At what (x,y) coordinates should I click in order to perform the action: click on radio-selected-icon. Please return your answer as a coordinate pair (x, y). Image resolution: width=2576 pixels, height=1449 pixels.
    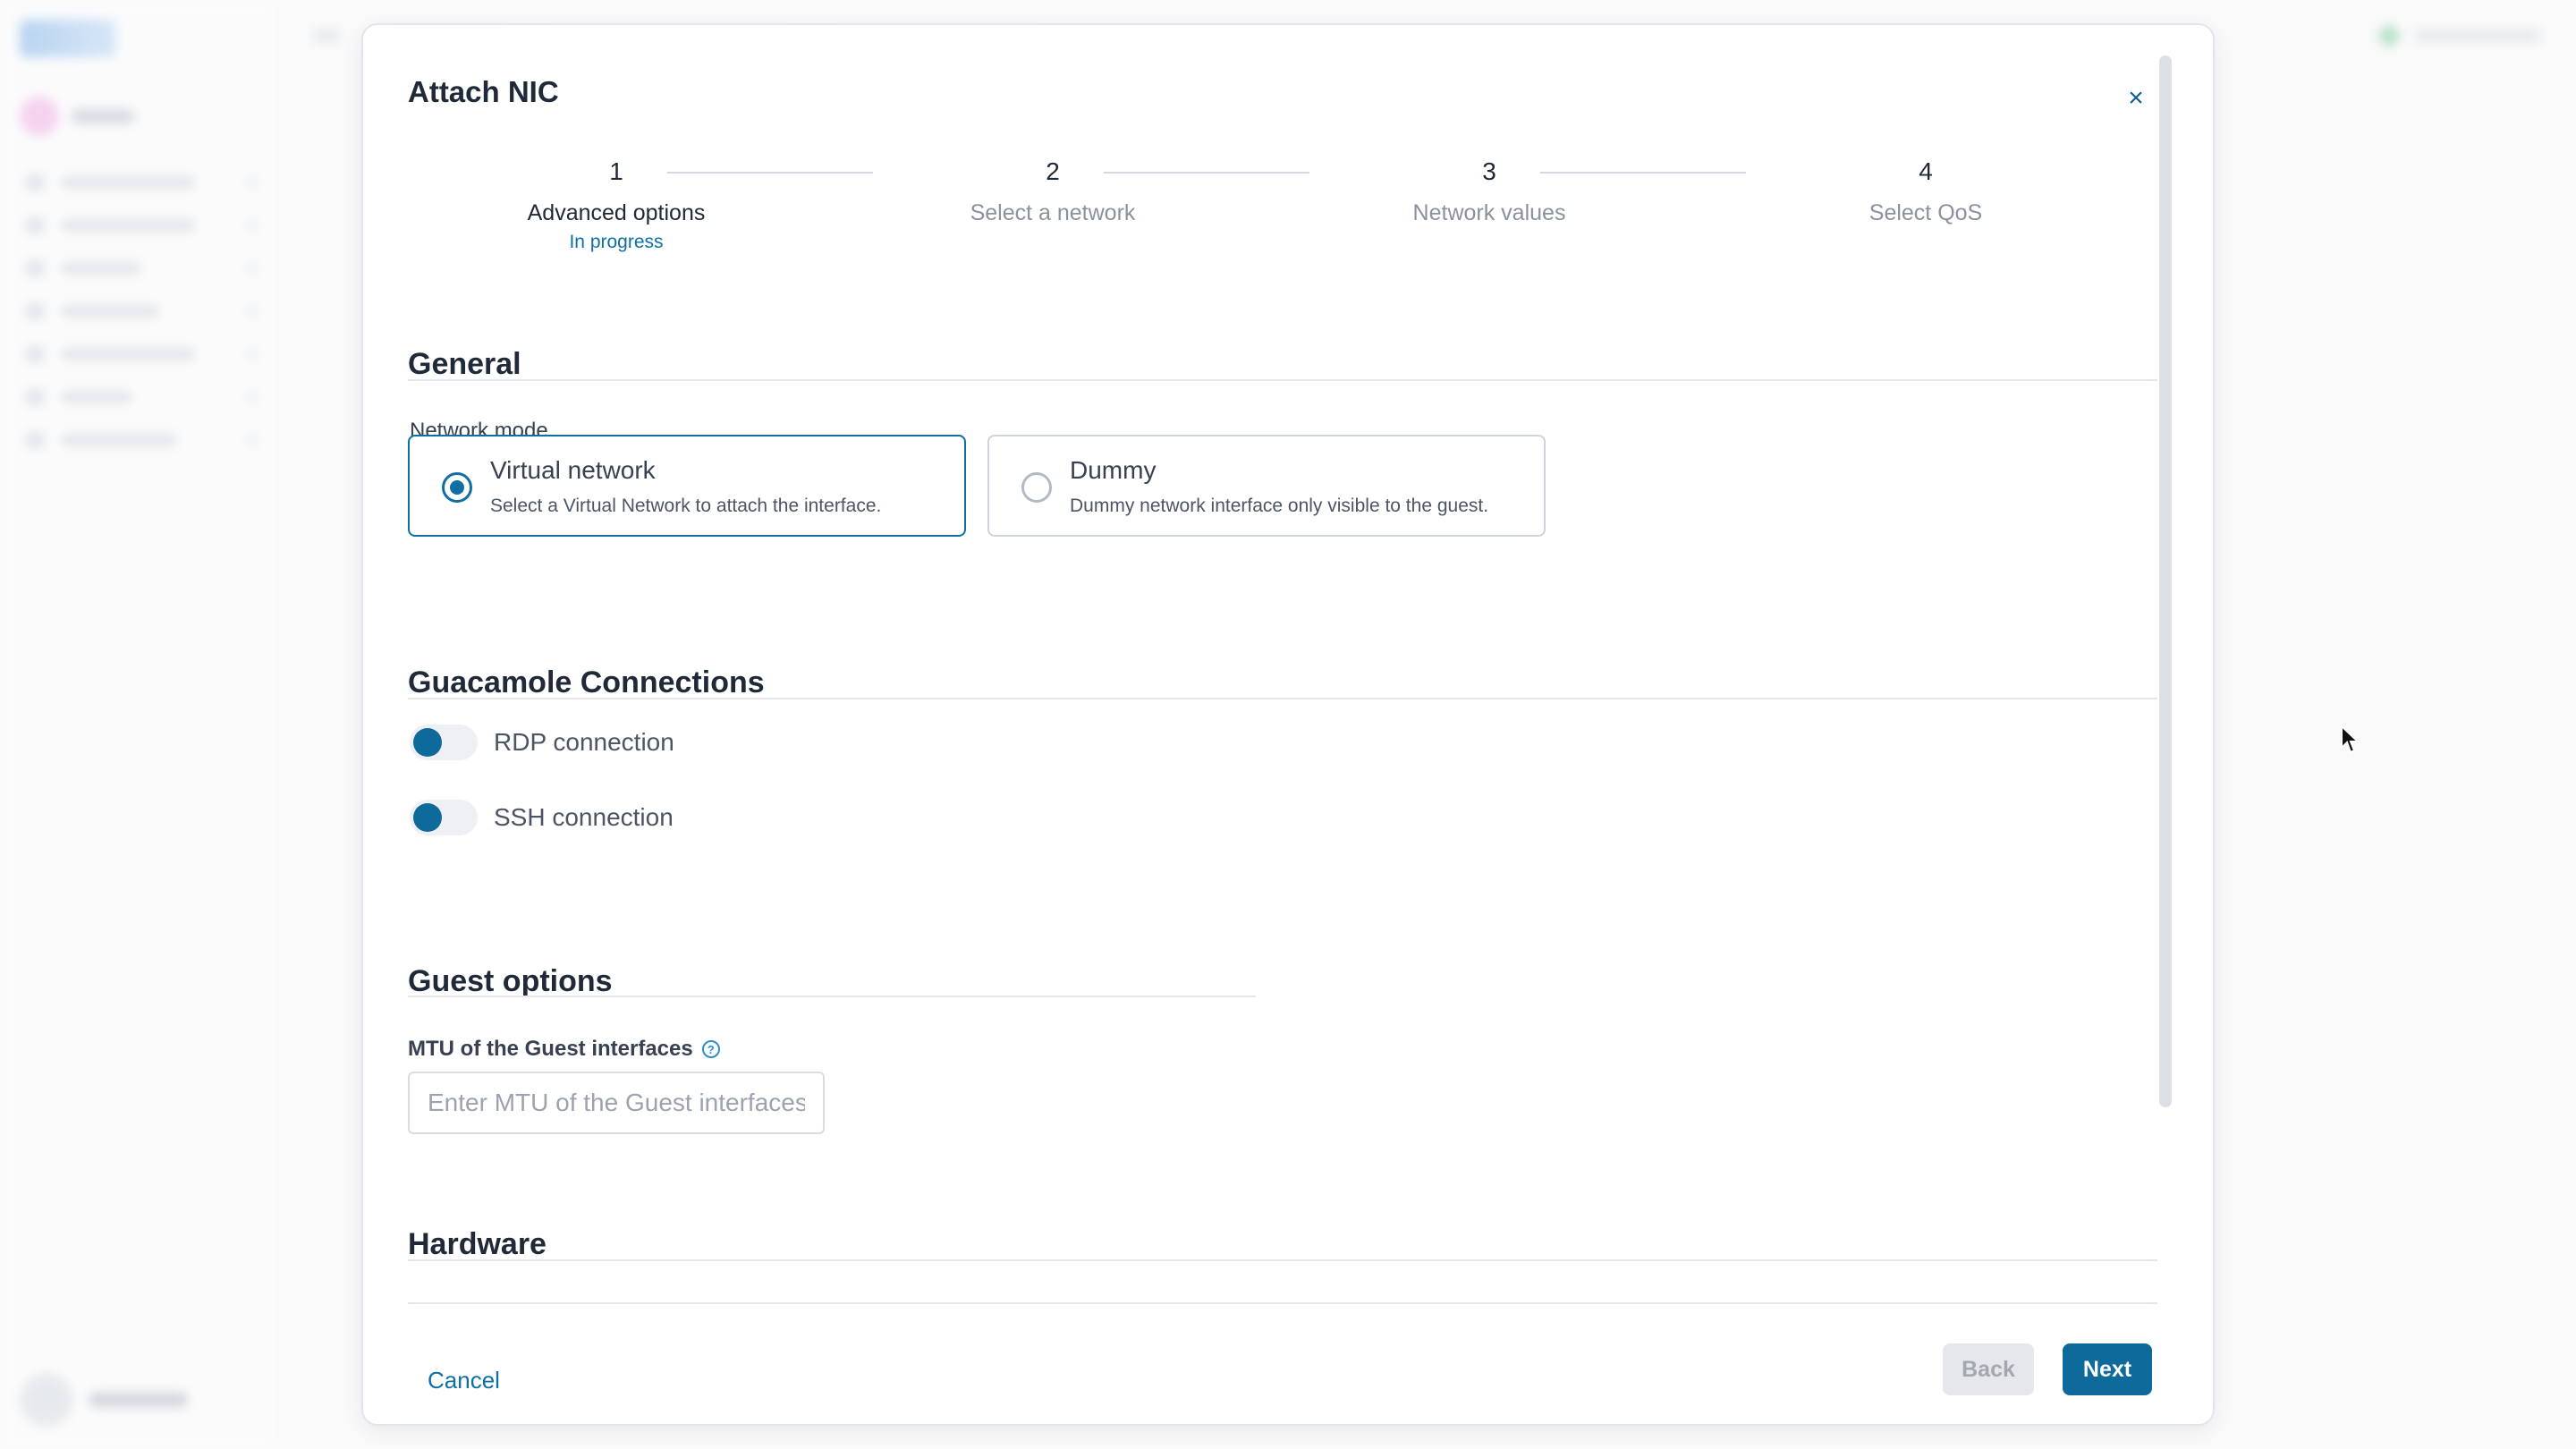
    Looking at the image, I should click on (457, 487).